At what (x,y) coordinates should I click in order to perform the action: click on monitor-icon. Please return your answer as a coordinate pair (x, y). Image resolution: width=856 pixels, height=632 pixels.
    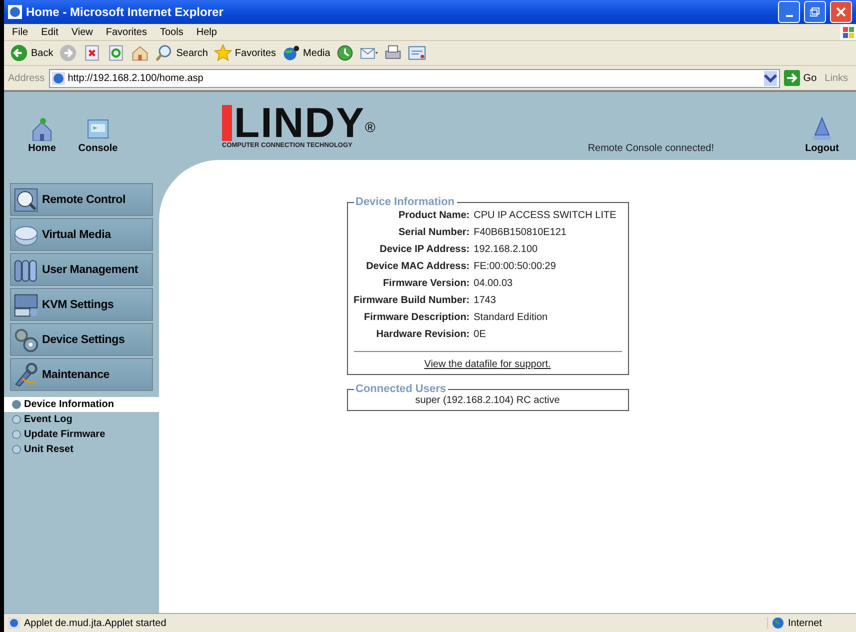
    Looking at the image, I should click on (98, 129).